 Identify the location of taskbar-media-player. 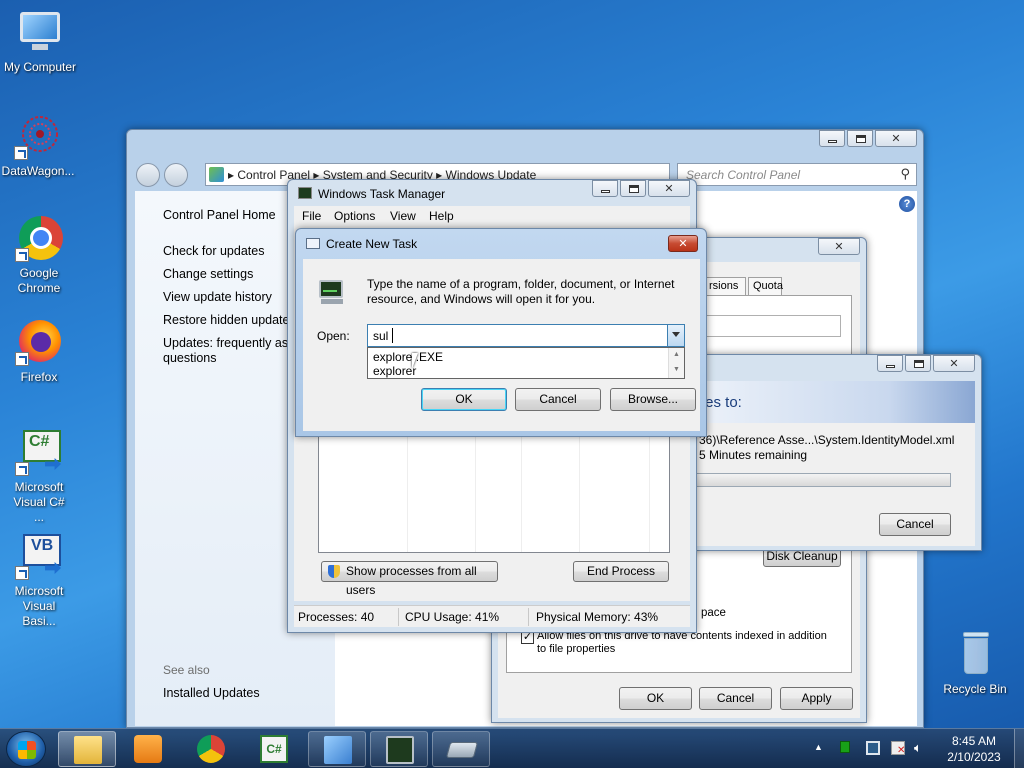
(148, 749).